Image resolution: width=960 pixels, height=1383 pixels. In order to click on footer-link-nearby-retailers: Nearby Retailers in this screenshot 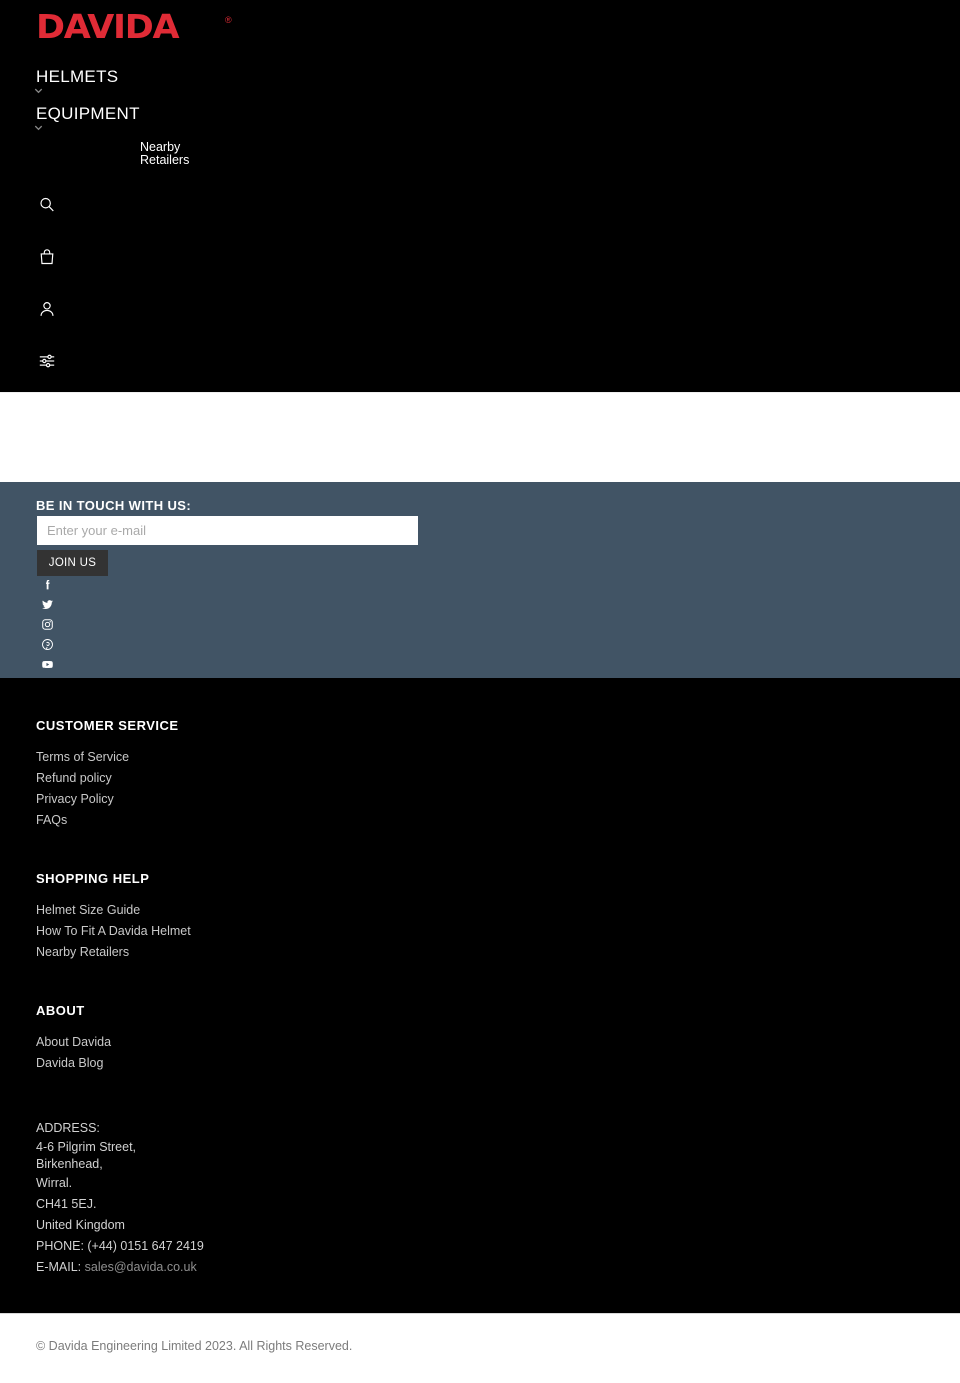, I will do `click(113, 952)`.